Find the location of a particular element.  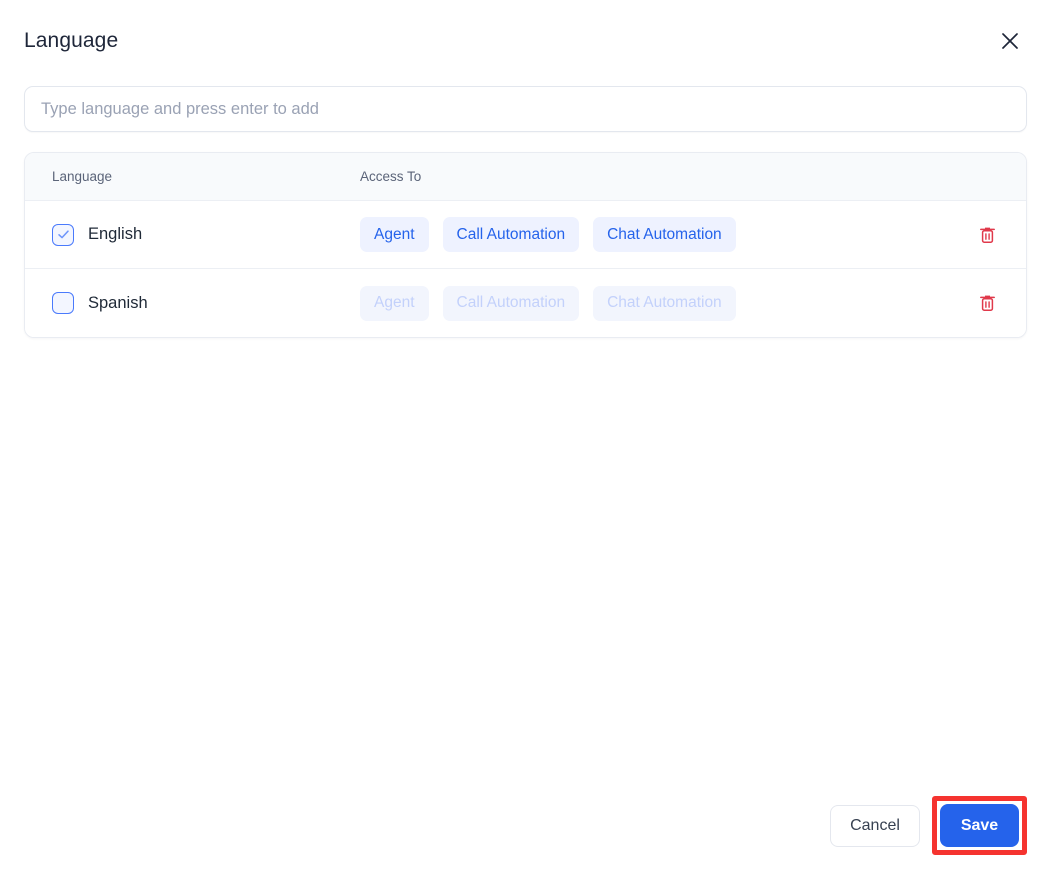

close-icon is located at coordinates (1010, 41).